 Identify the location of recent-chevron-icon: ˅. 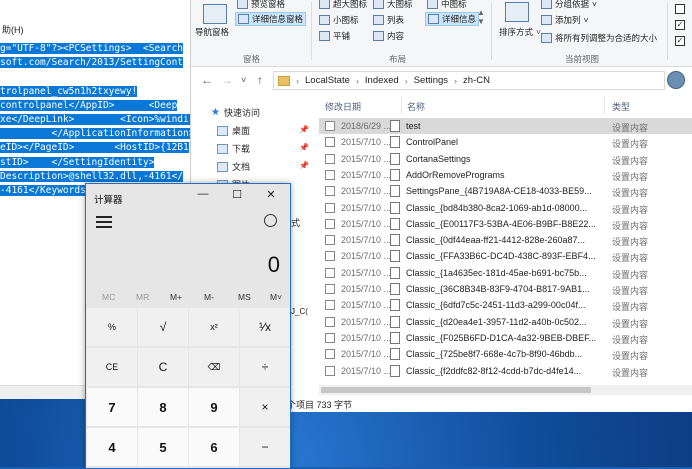
(243, 80).